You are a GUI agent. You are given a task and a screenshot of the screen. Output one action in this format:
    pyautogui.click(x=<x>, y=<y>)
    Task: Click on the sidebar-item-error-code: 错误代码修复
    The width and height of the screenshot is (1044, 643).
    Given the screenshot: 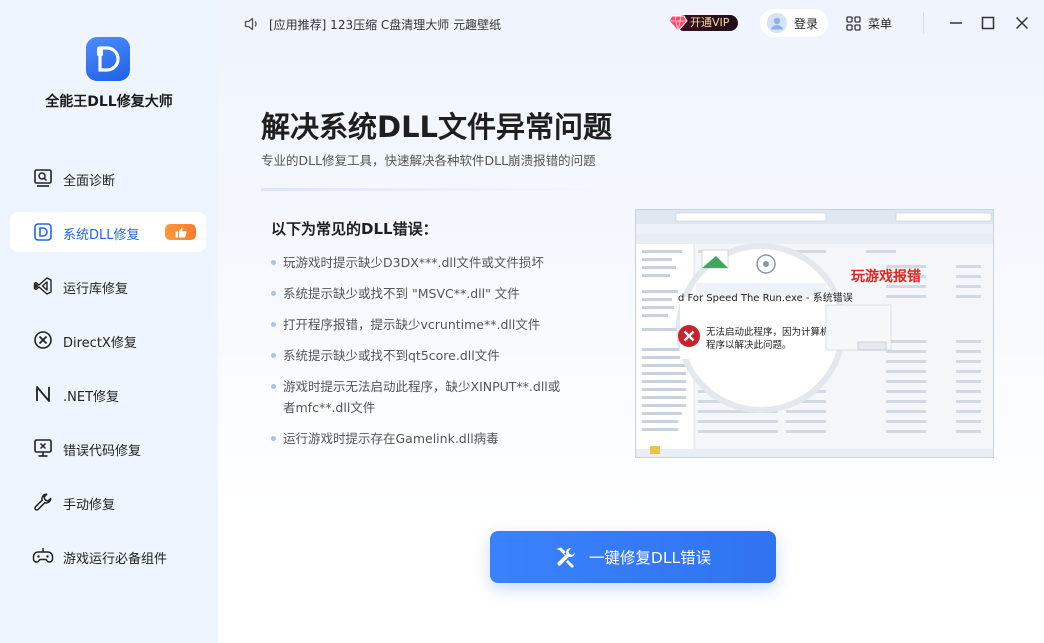 What is the action you would take?
    pyautogui.click(x=108, y=448)
    